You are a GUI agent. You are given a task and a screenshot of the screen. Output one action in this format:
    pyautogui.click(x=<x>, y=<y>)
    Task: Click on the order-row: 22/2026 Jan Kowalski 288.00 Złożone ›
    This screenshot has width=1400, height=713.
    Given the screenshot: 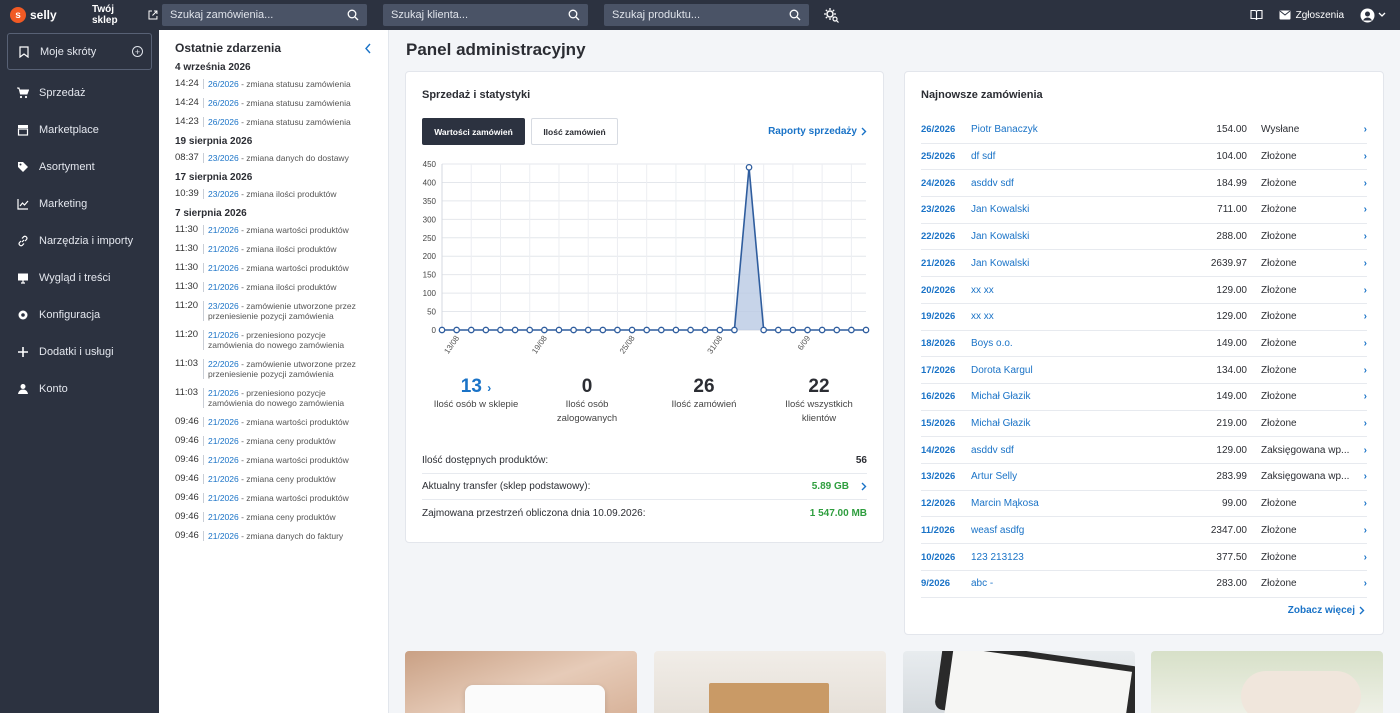 What is the action you would take?
    pyautogui.click(x=1144, y=237)
    